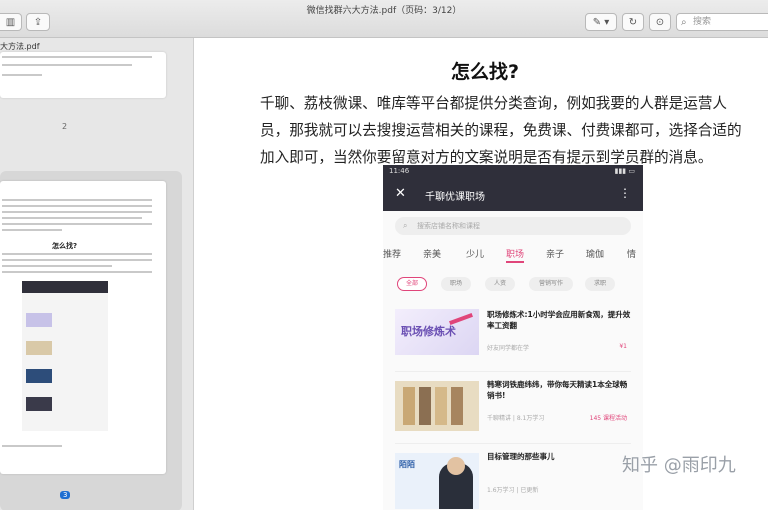  What do you see at coordinates (65, 356) in the screenshot?
I see `thumbnail-phone-image` at bounding box center [65, 356].